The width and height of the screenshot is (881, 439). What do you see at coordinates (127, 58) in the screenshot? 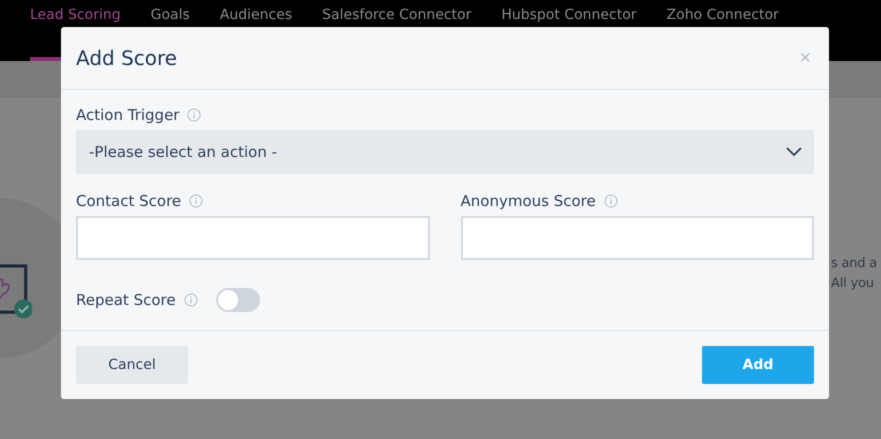
I see `dialog-title: Add Score` at bounding box center [127, 58].